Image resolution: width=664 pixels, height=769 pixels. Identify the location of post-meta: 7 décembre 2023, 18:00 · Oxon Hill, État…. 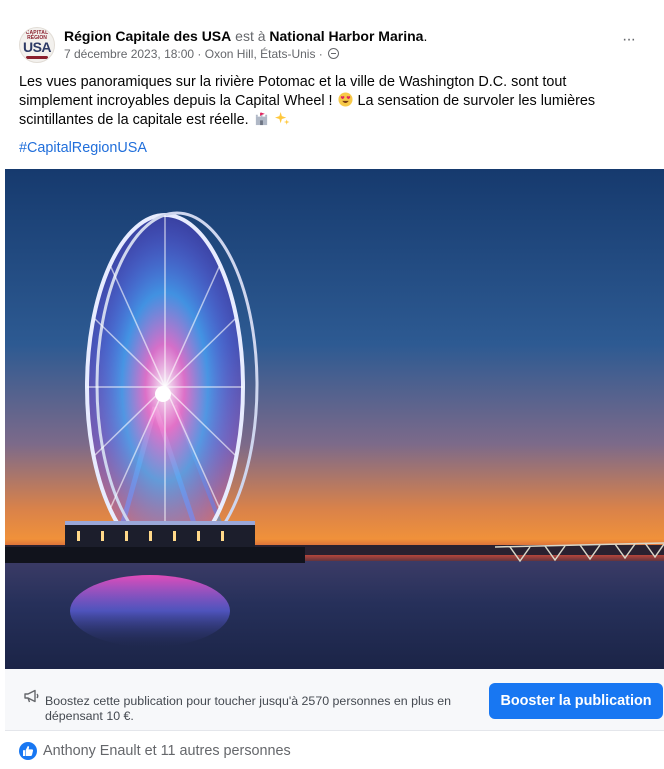
(202, 54).